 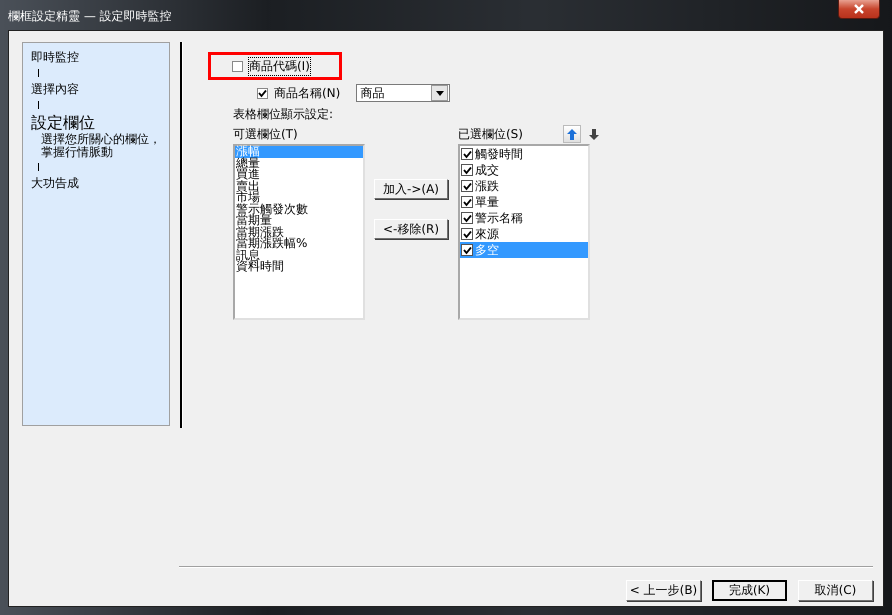 I want to click on section-label: 表格欄位顯示設定:, so click(x=283, y=114).